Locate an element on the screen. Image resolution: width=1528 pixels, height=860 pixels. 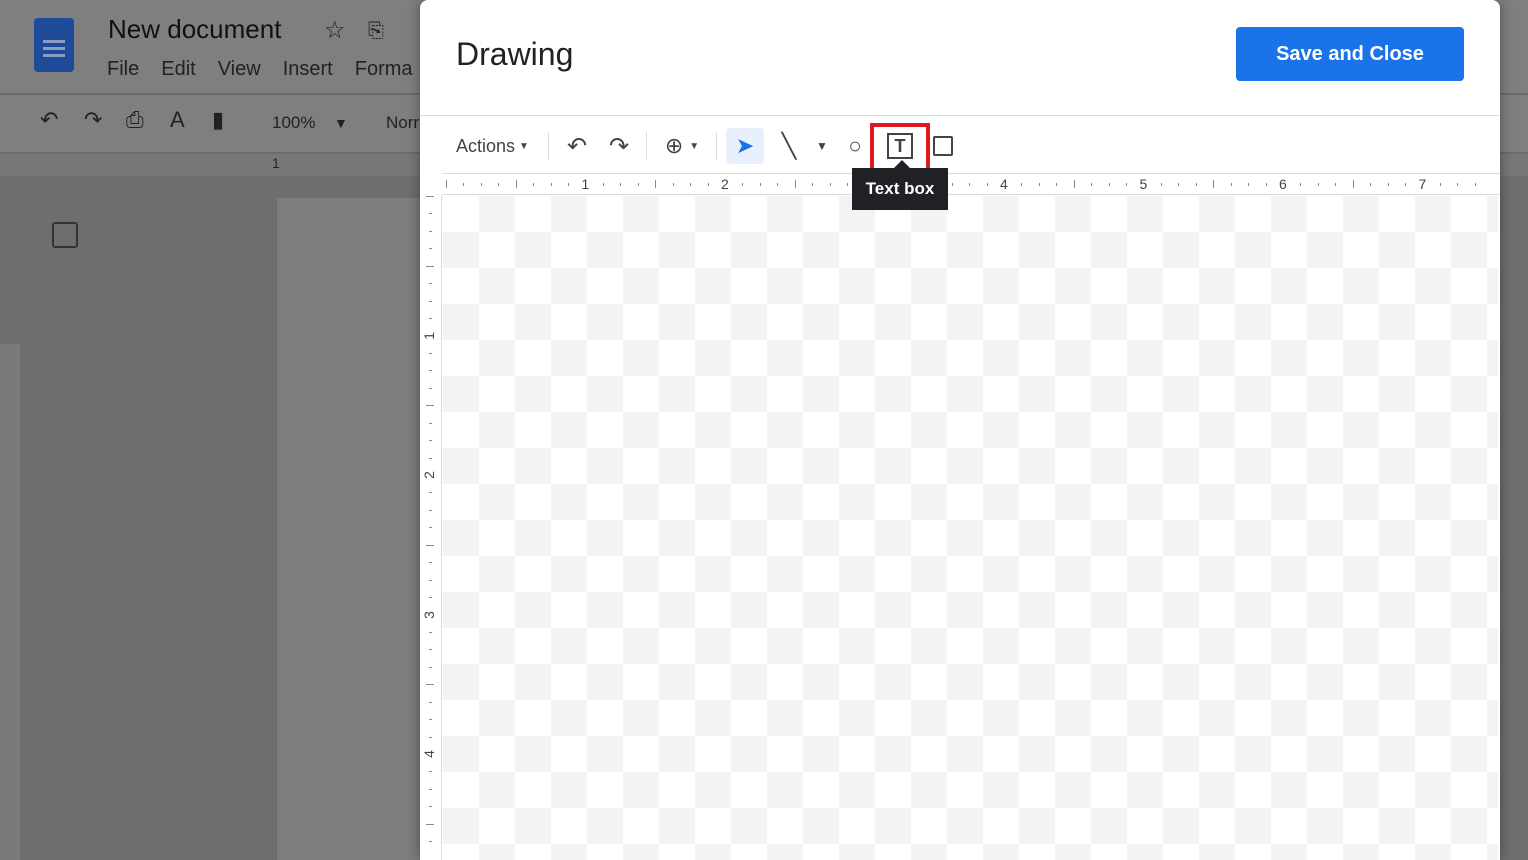
ruler-number: 3 is located at coordinates (428, 614).